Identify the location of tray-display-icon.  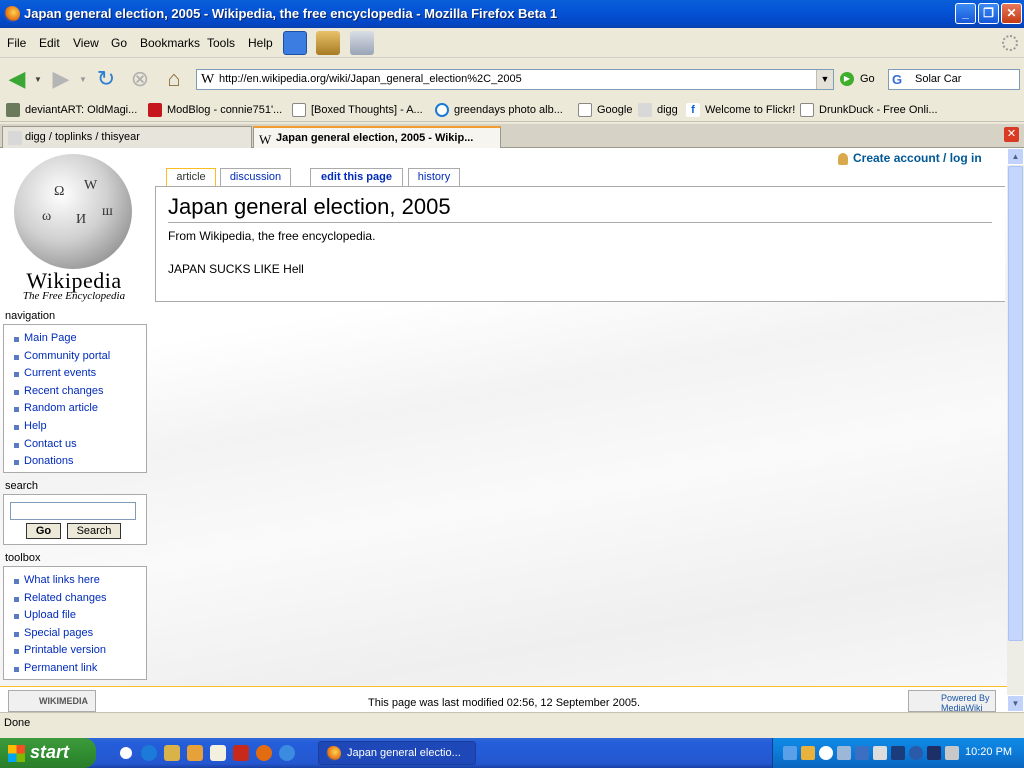
(934, 753).